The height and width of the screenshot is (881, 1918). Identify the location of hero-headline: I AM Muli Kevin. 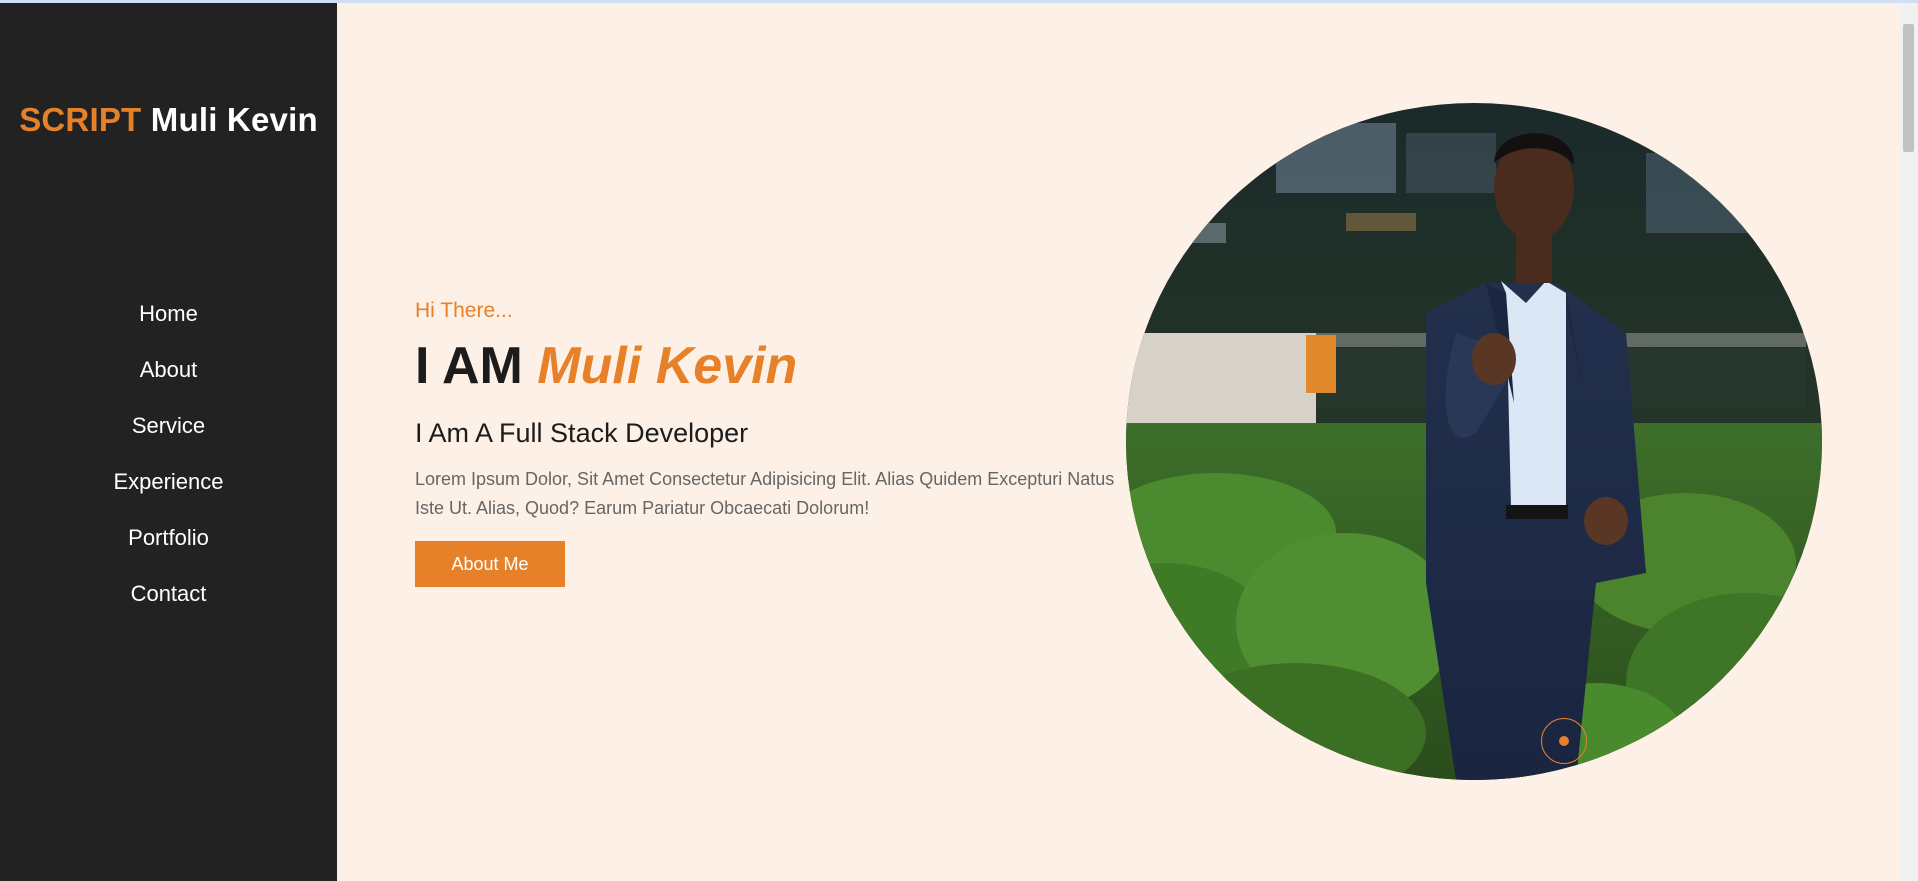
(775, 366).